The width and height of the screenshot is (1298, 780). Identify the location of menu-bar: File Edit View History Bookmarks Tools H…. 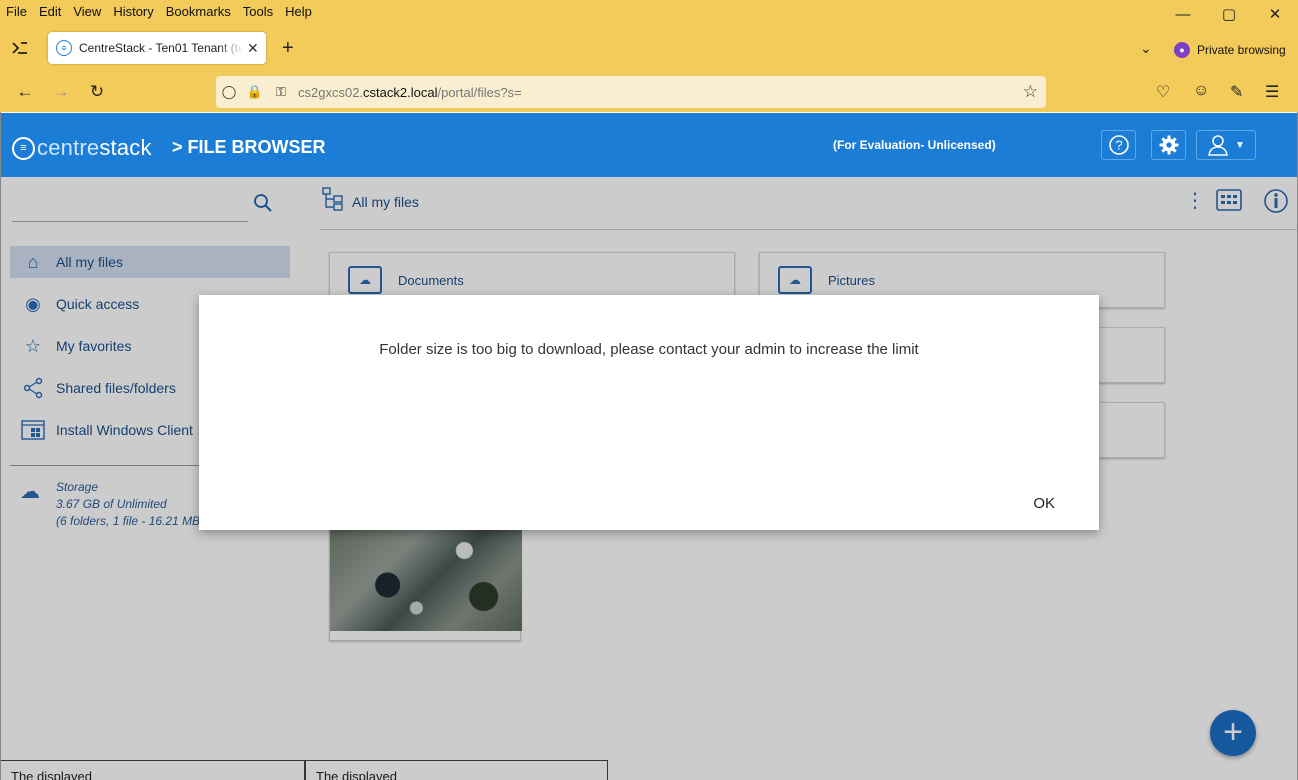
(649, 11).